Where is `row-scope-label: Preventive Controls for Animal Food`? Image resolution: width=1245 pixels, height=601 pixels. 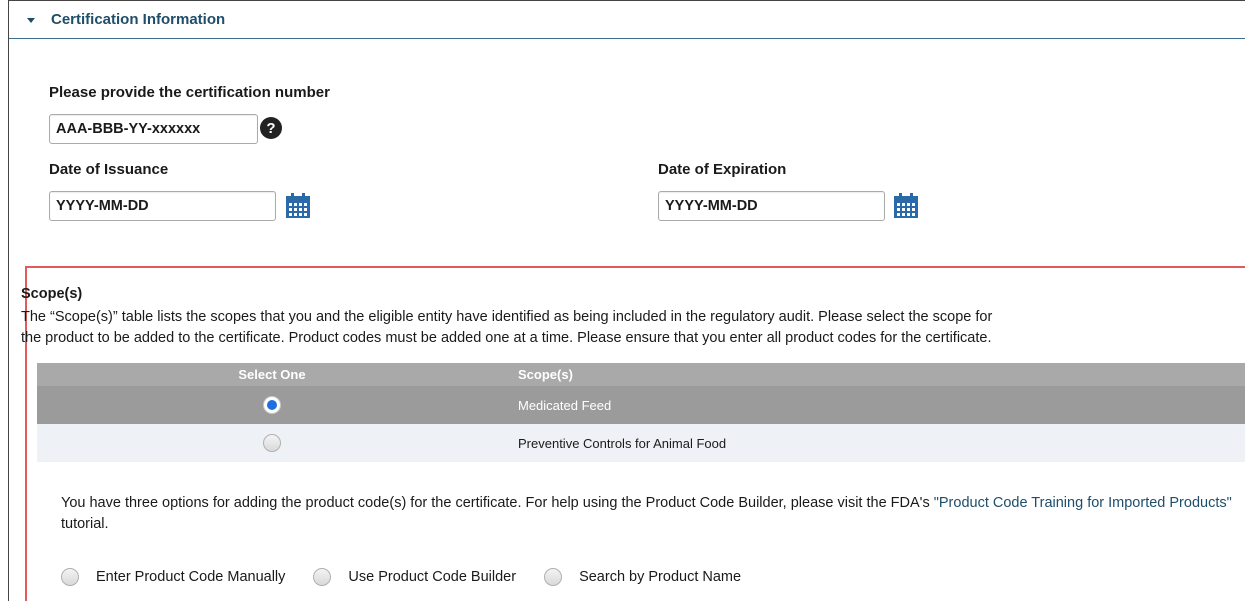
row-scope-label: Preventive Controls for Animal Food is located at coordinates (622, 443).